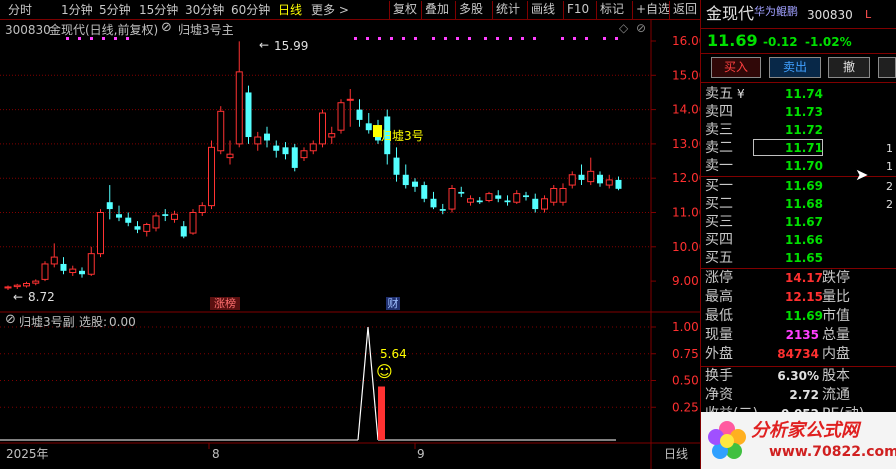  I want to click on stat-label: 净资, so click(719, 395).